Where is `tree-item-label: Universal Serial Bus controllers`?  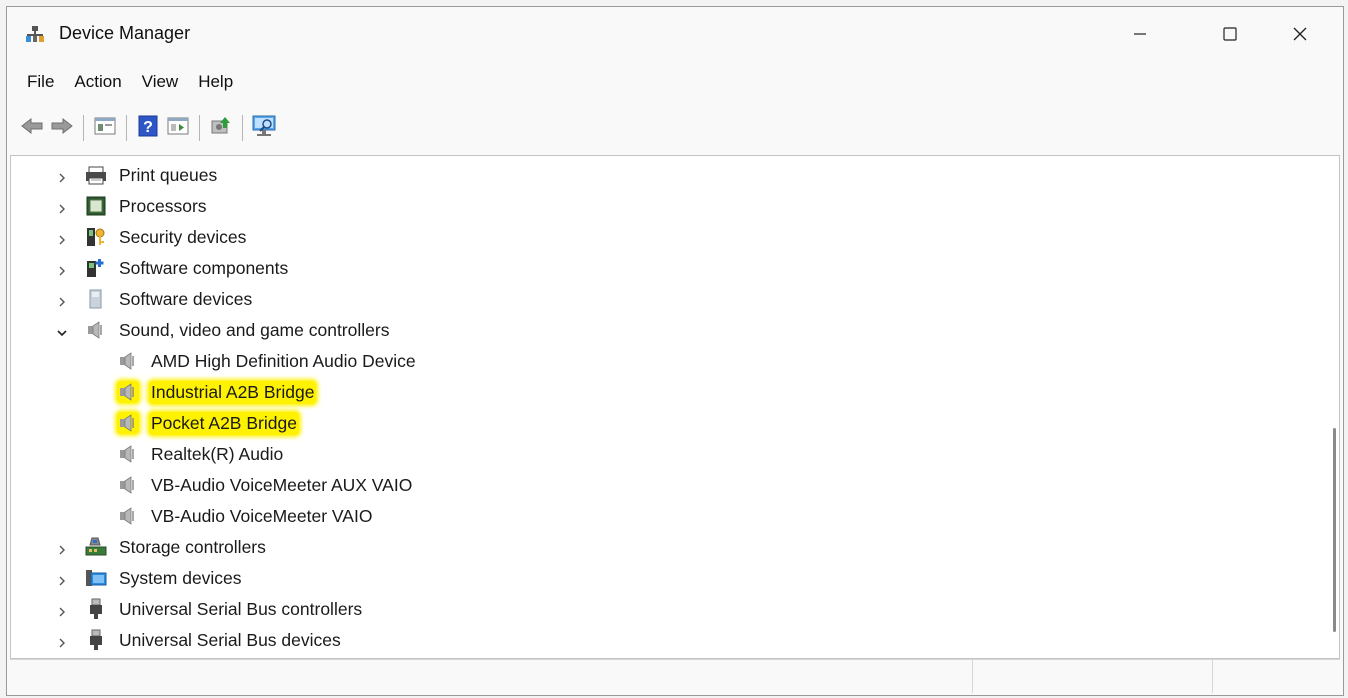
tree-item-label: Universal Serial Bus controllers is located at coordinates (241, 609).